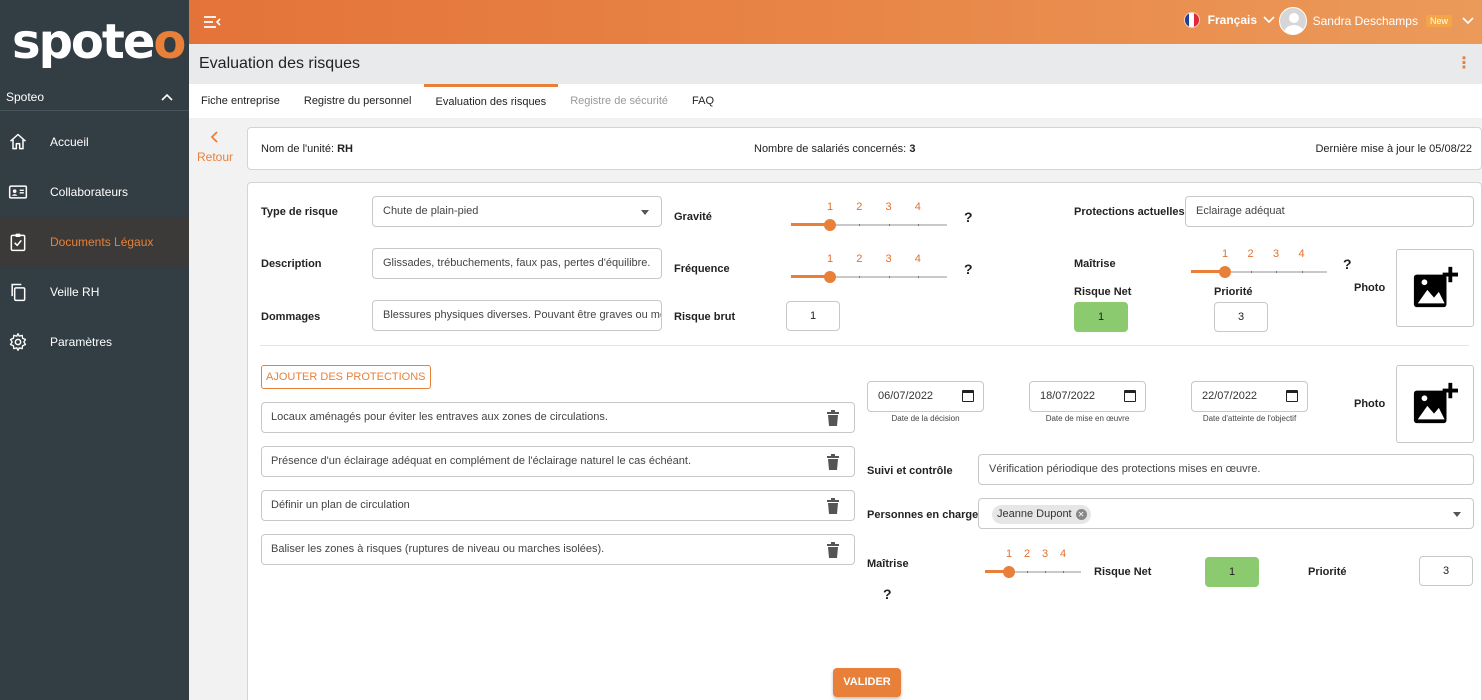 The width and height of the screenshot is (1482, 700). I want to click on user-menu: Sandra Deschamps New, so click(1376, 21).